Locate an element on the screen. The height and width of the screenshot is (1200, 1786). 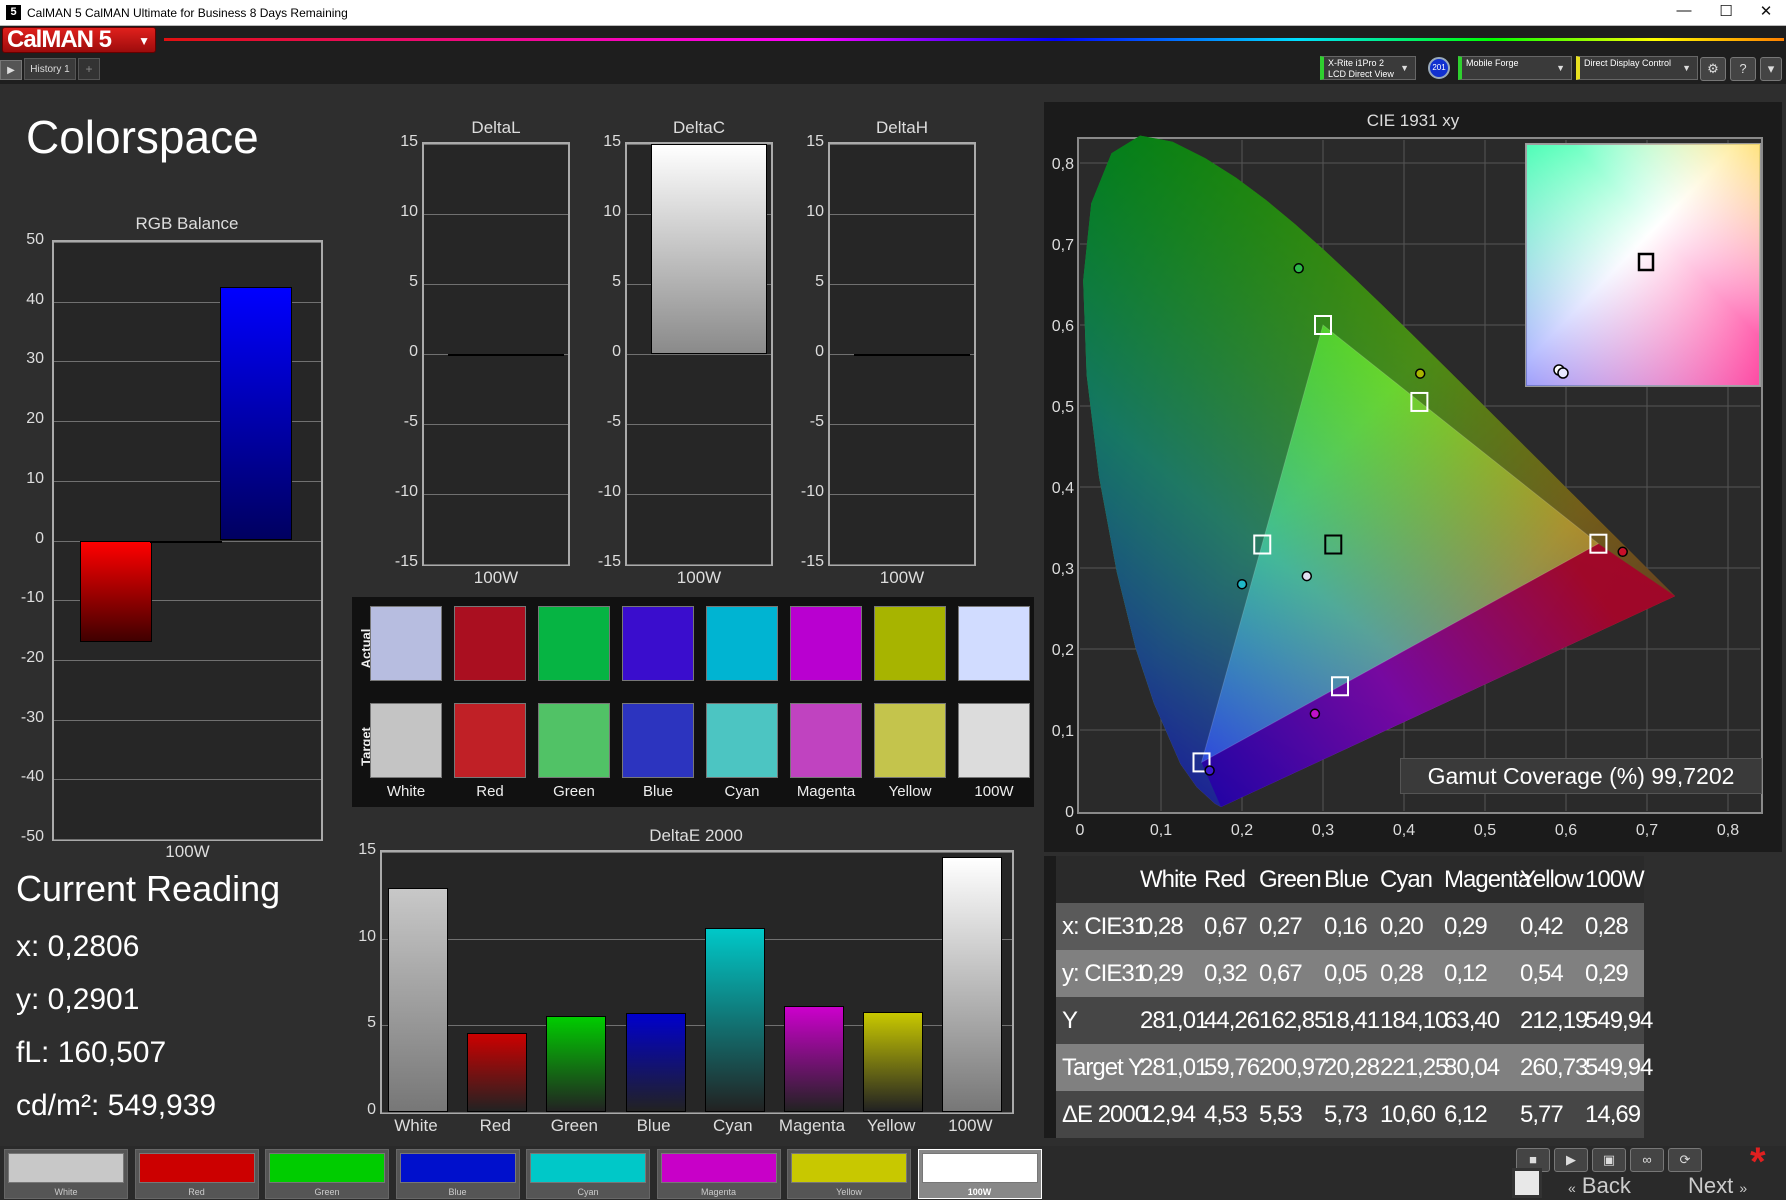
meter-selector: X-Rite i1Pro 2 LCD Direct View ▼ is located at coordinates (1368, 68).